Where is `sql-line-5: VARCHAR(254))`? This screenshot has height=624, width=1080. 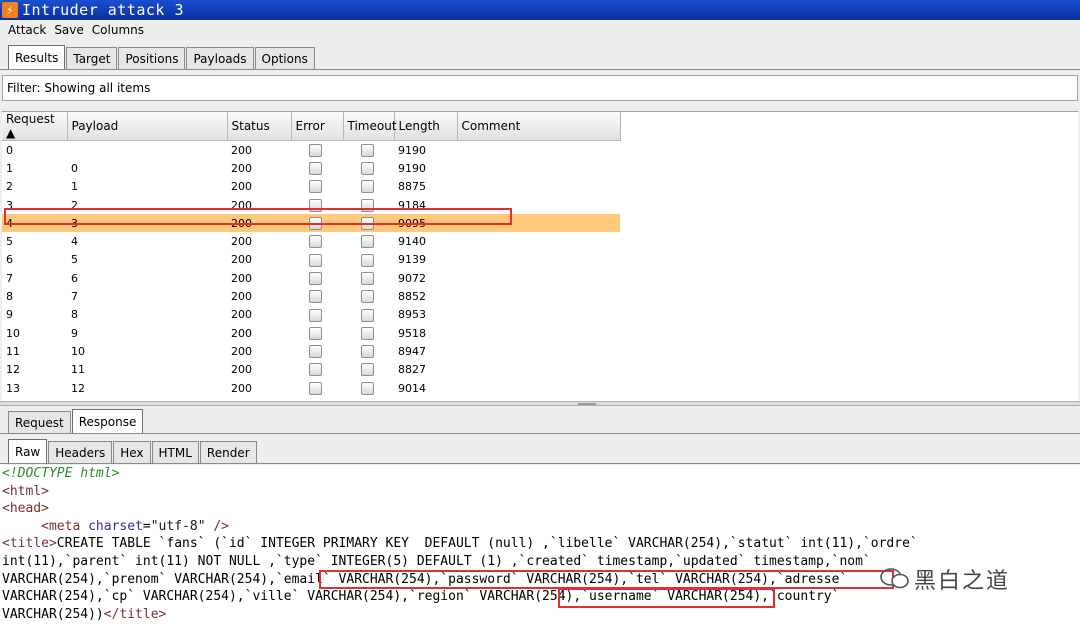
sql-line-5: VARCHAR(254)) is located at coordinates (53, 614).